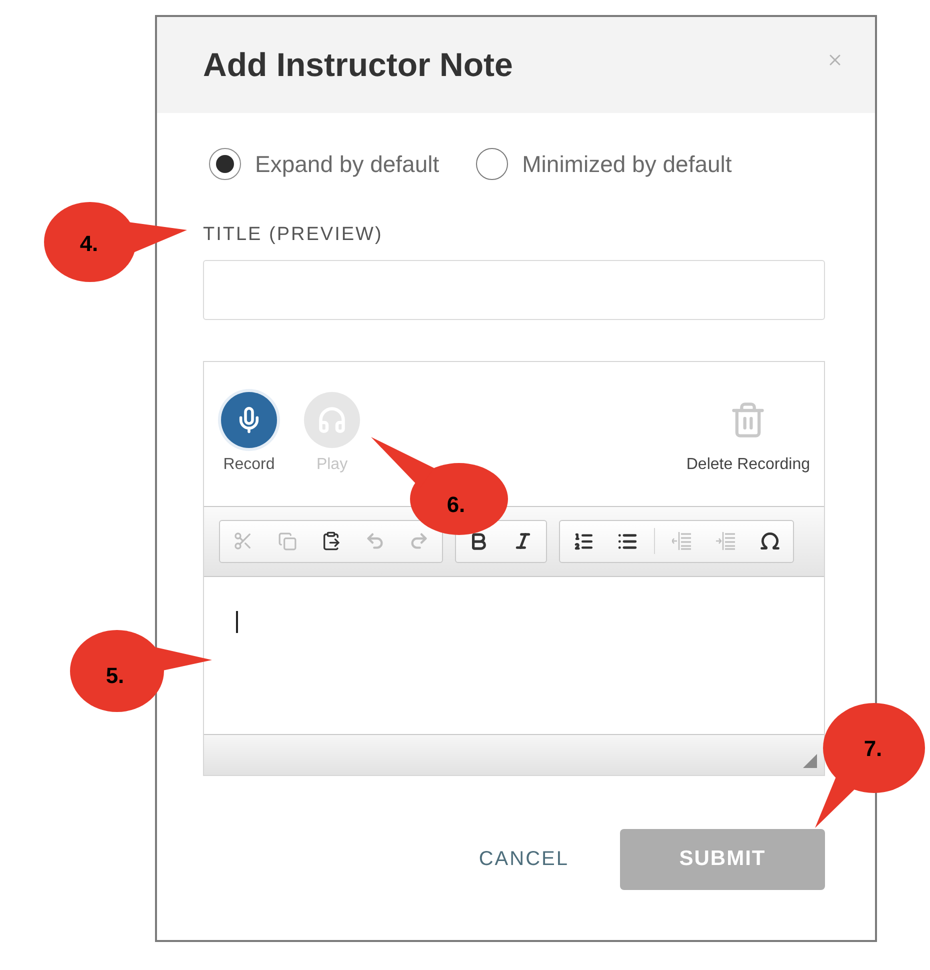 This screenshot has width=930, height=970. Describe the element at coordinates (331, 541) in the screenshot. I see `clipboard-icon` at that location.